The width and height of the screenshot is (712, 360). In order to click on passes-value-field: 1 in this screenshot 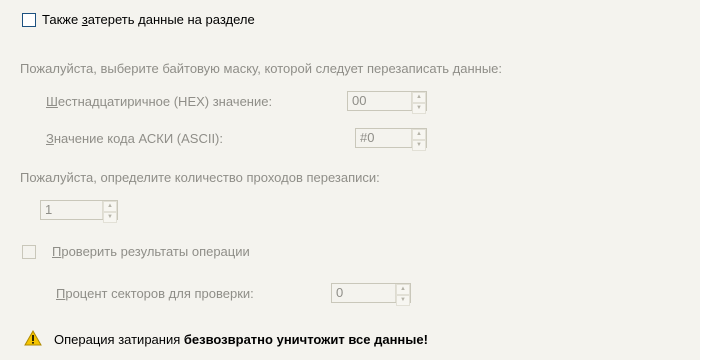, I will do `click(71, 210)`.